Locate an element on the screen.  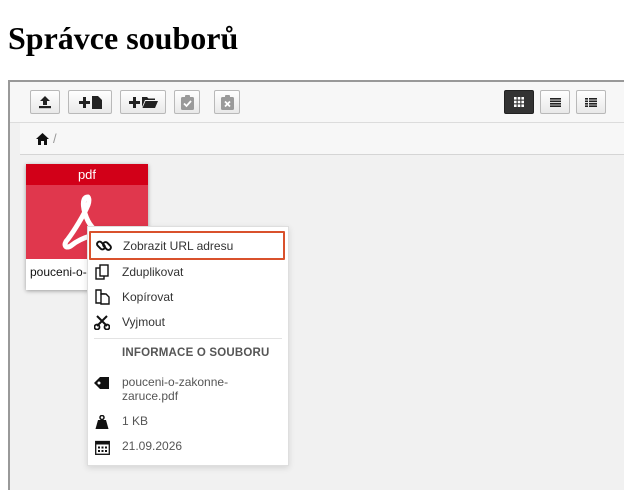
file-date: 21.09.2026 is located at coordinates (152, 446).